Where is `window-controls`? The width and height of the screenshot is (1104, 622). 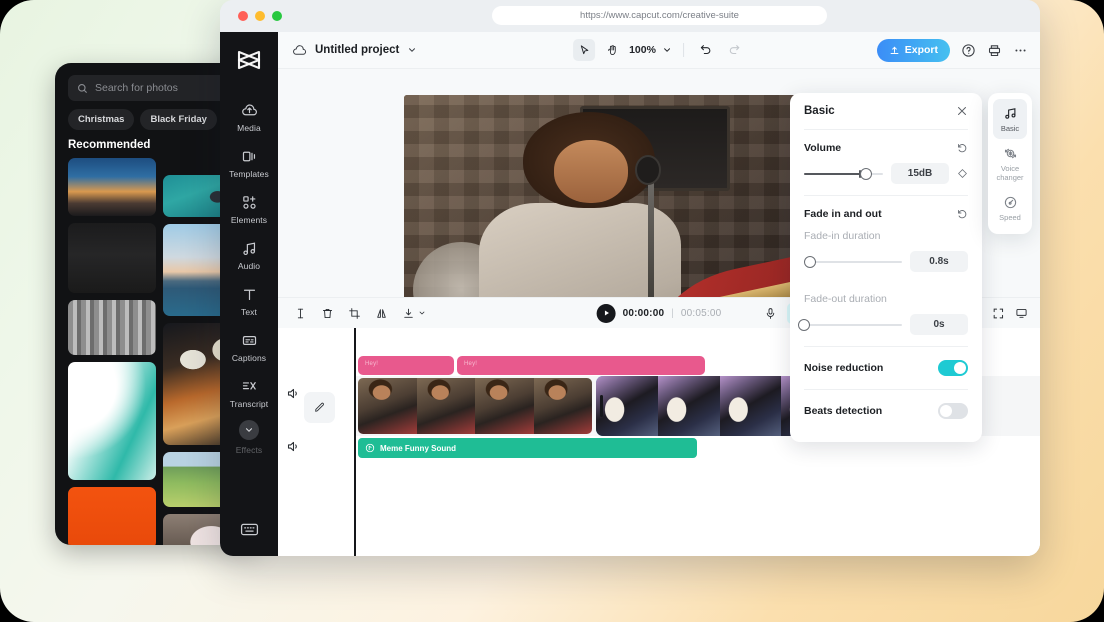 window-controls is located at coordinates (260, 16).